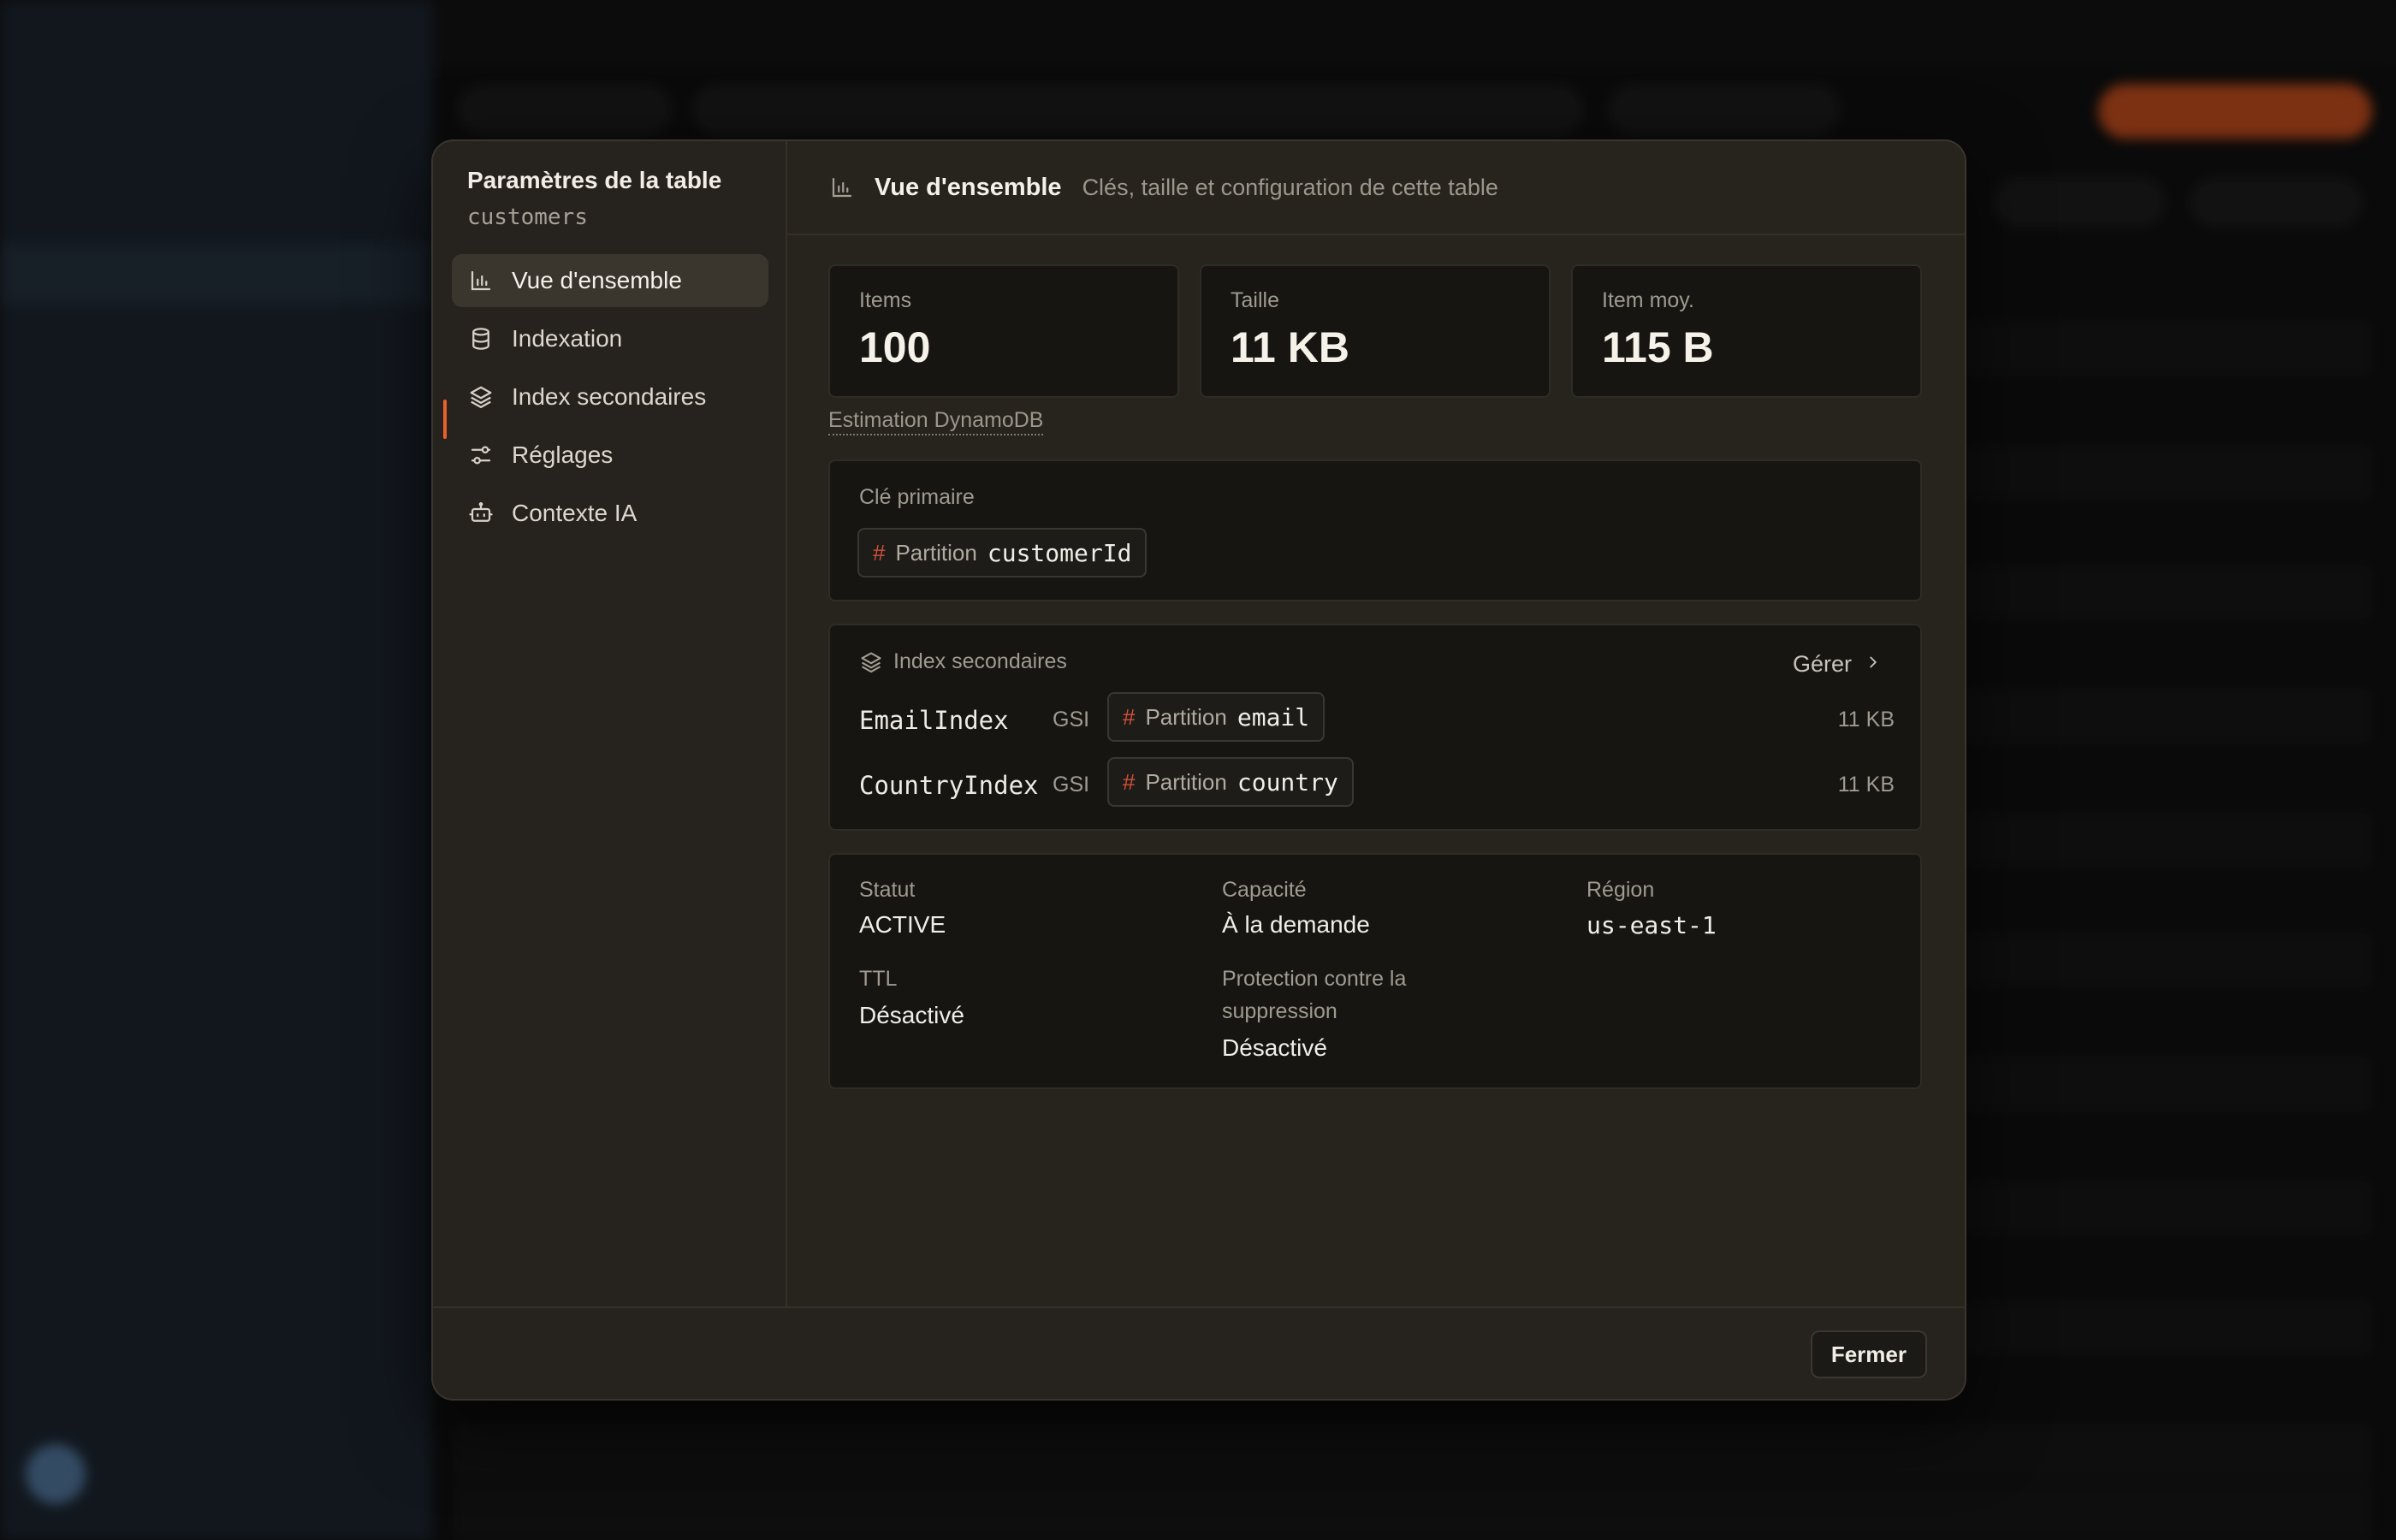  Describe the element at coordinates (980, 661) in the screenshot. I see `secondary-indexes-label: Index secondaires` at that location.